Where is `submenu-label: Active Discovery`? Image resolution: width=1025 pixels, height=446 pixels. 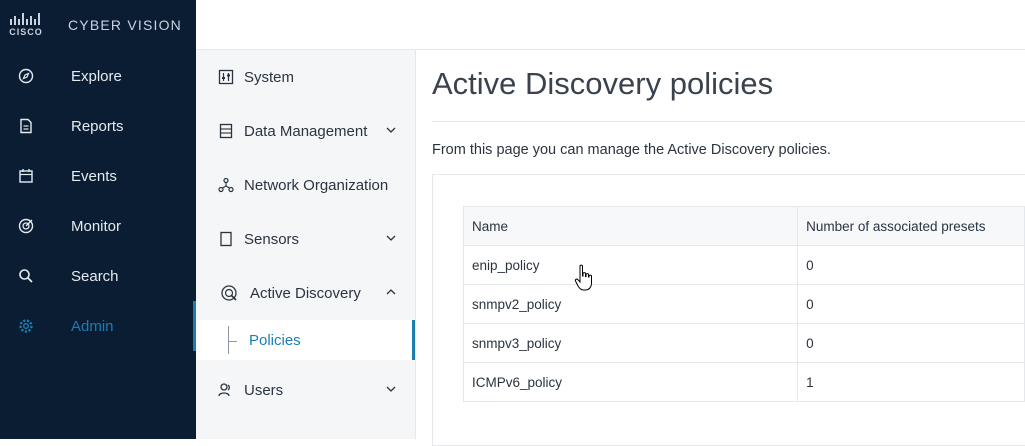
submenu-label: Active Discovery is located at coordinates (305, 293).